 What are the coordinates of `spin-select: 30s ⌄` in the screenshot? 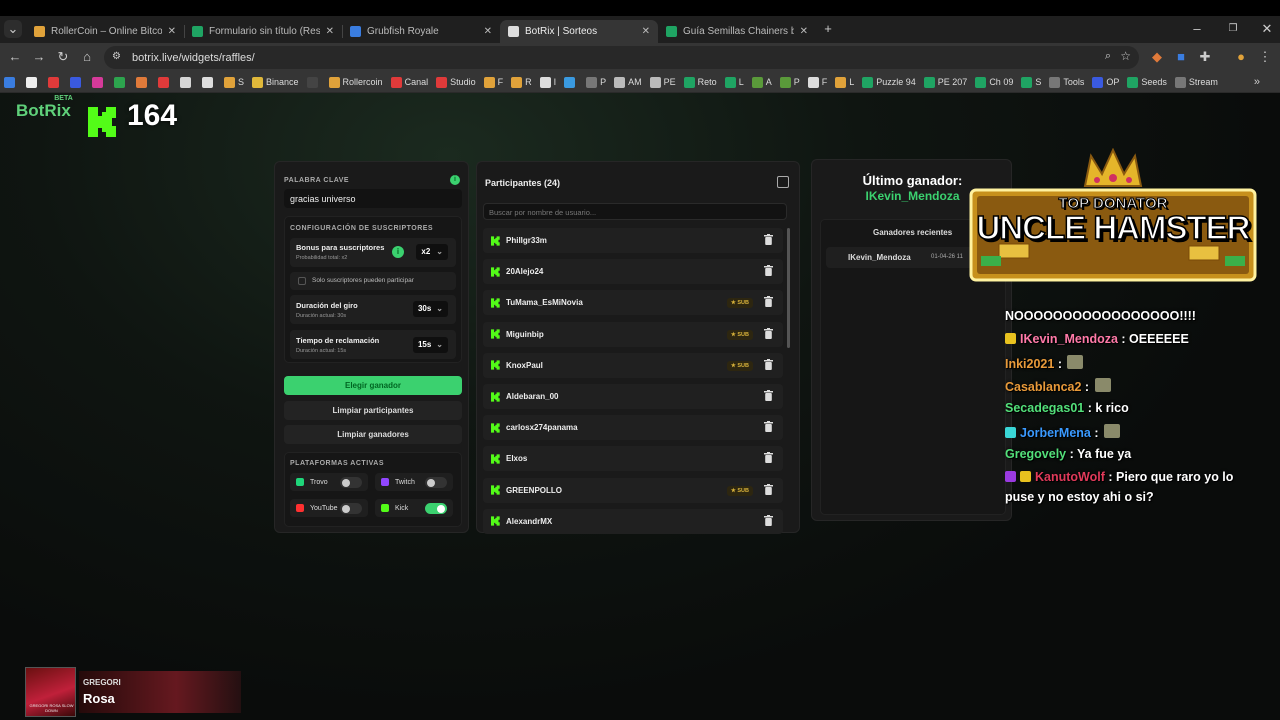 It's located at (430, 309).